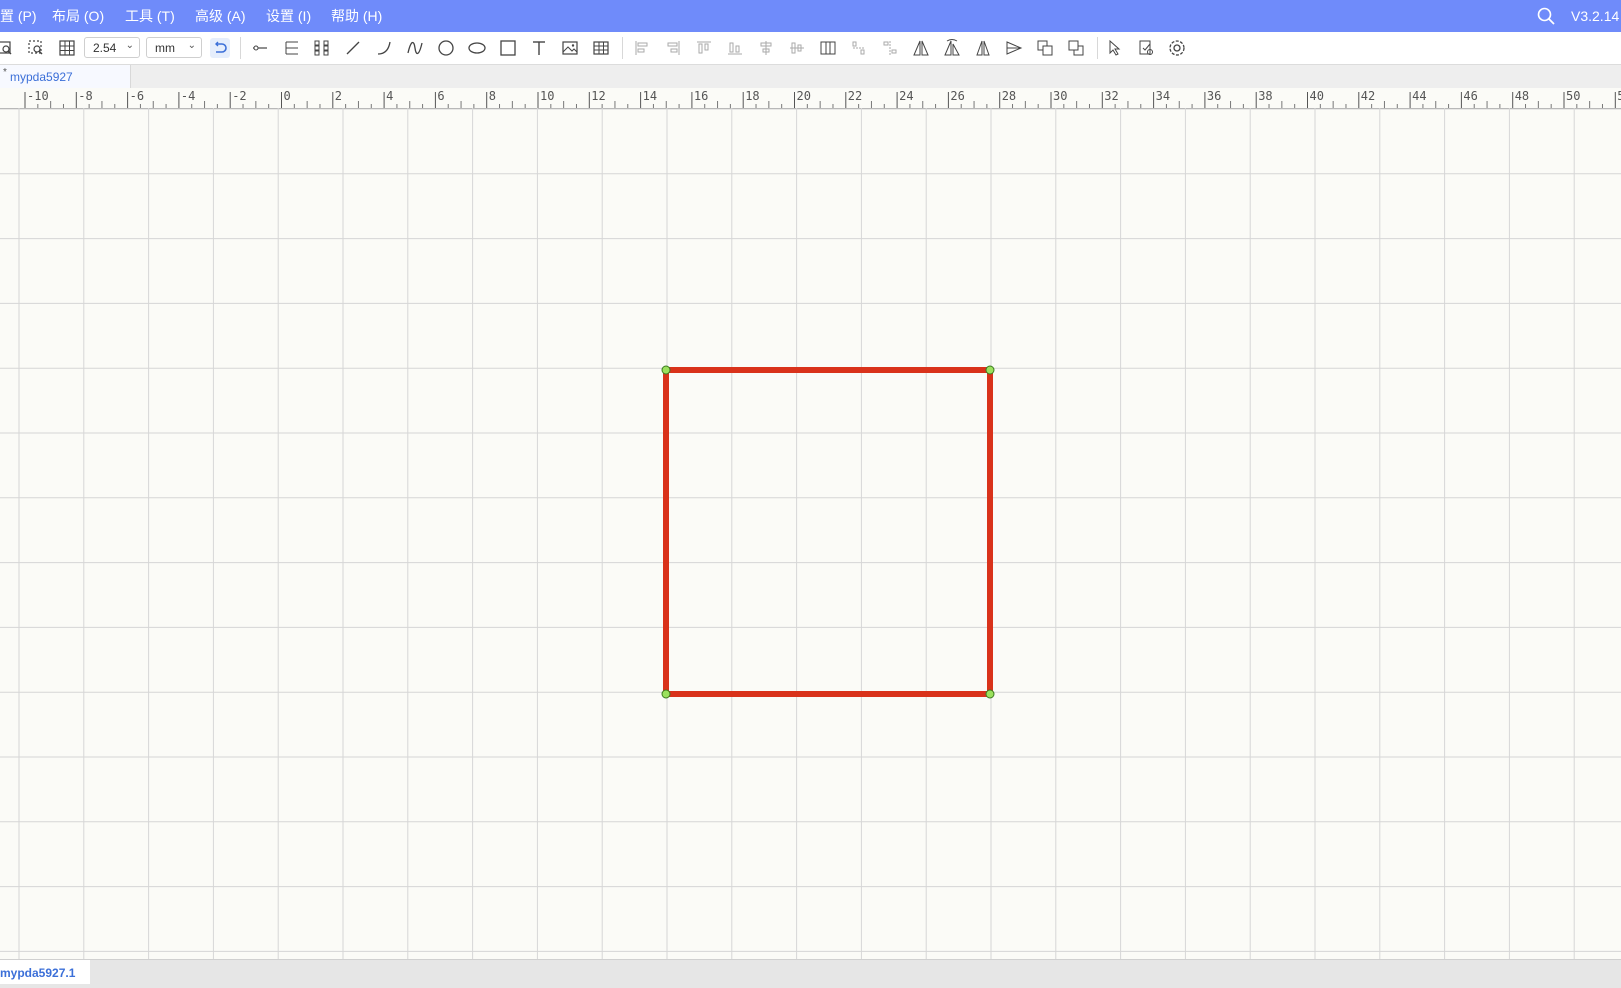  What do you see at coordinates (508, 48) in the screenshot?
I see `rectangle-icon` at bounding box center [508, 48].